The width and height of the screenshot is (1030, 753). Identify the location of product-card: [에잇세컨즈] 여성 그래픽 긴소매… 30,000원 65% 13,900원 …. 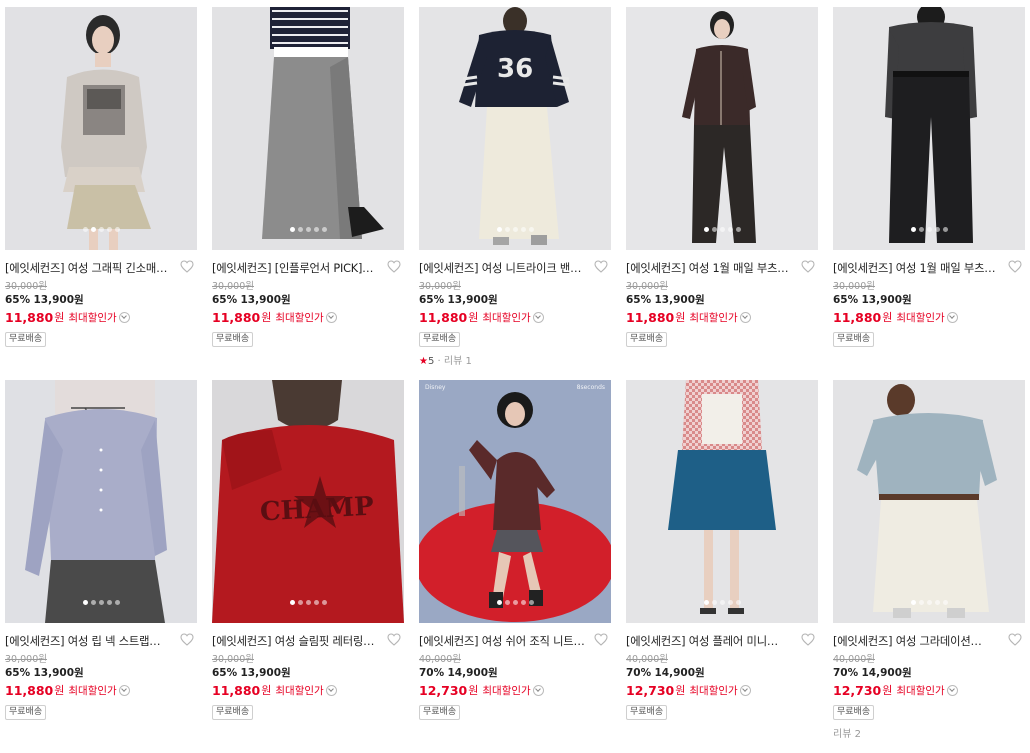
(101, 193).